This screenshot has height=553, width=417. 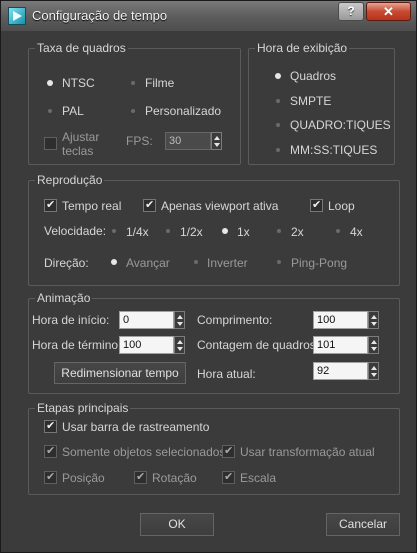 I want to click on time-display-smpte-radio, so click(x=278, y=101).